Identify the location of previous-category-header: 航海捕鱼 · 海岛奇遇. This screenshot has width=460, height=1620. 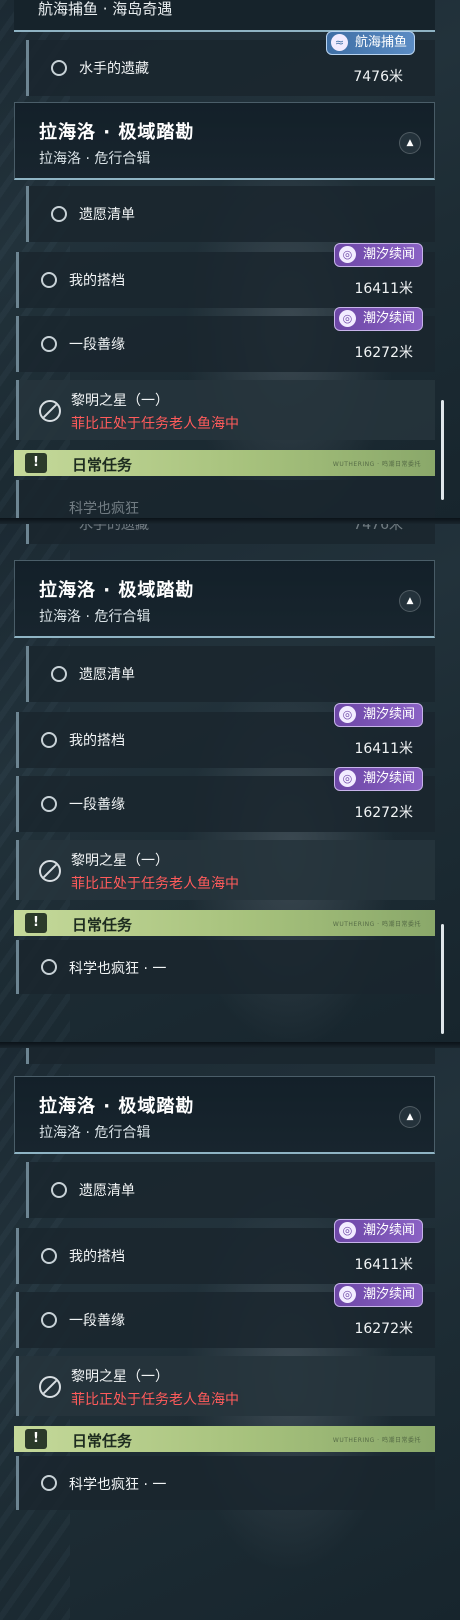
(224, 16).